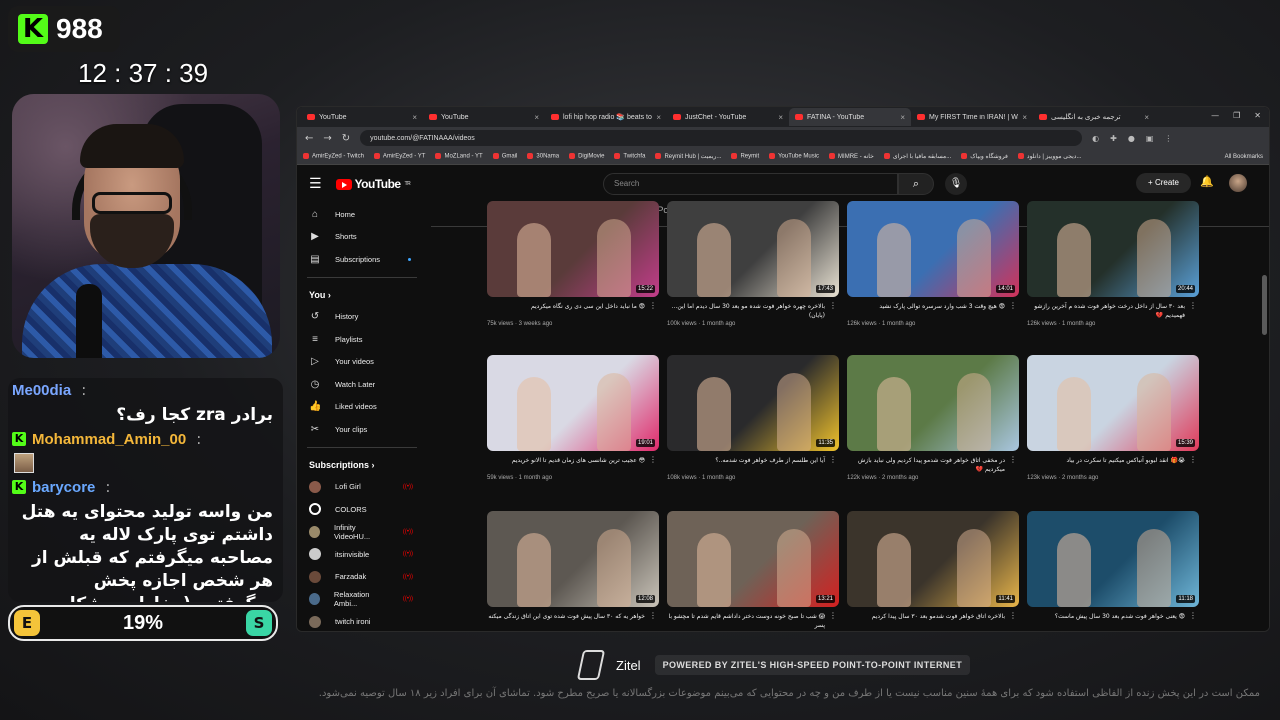  Describe the element at coordinates (629, 156) in the screenshot. I see `bookmark-item: Twitchfa` at that location.